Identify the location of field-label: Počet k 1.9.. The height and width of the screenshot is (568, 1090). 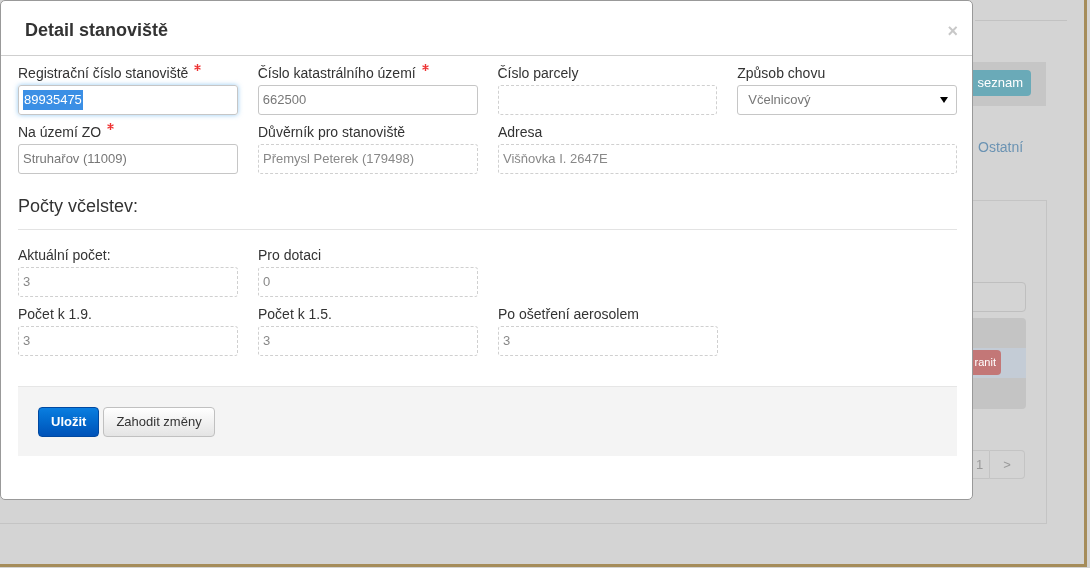
(55, 314).